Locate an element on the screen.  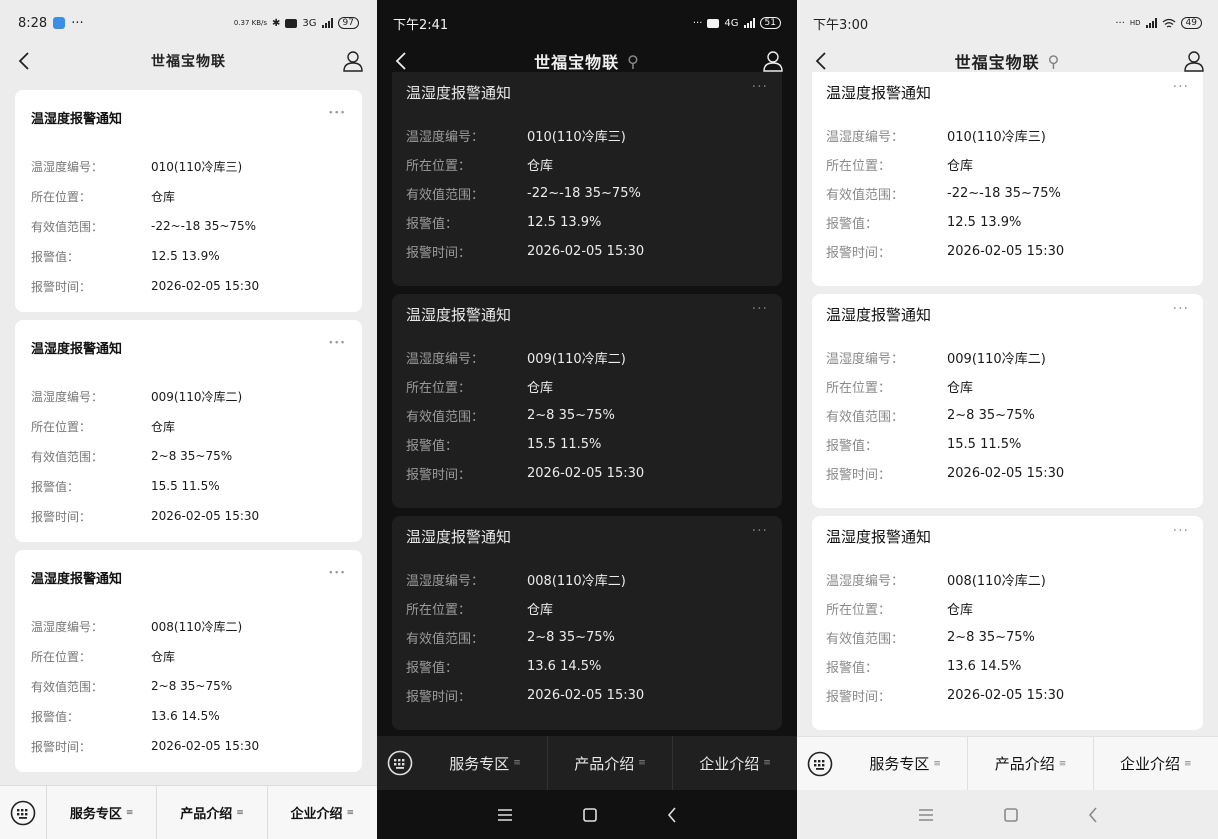
network-type: 4G is located at coordinates (731, 23).